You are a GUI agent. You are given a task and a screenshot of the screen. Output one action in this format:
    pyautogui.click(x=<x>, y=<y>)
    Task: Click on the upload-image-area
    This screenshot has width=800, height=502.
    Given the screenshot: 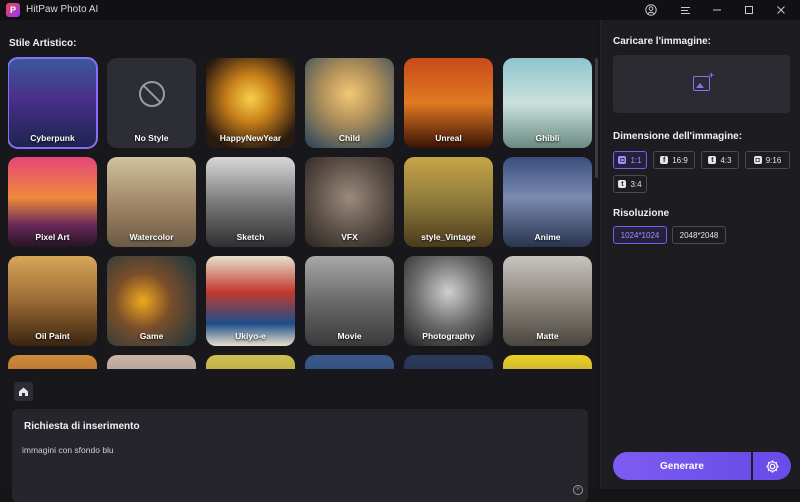 What is the action you would take?
    pyautogui.click(x=701, y=84)
    